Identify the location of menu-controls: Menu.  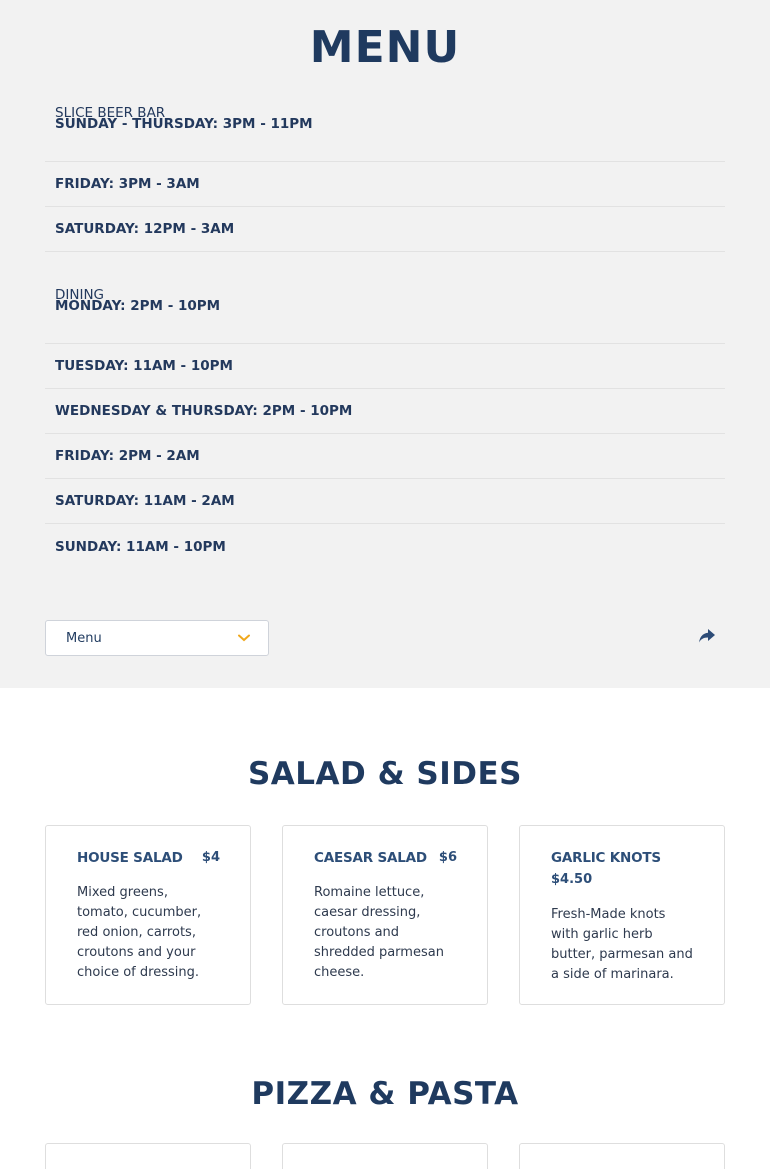
(385, 638).